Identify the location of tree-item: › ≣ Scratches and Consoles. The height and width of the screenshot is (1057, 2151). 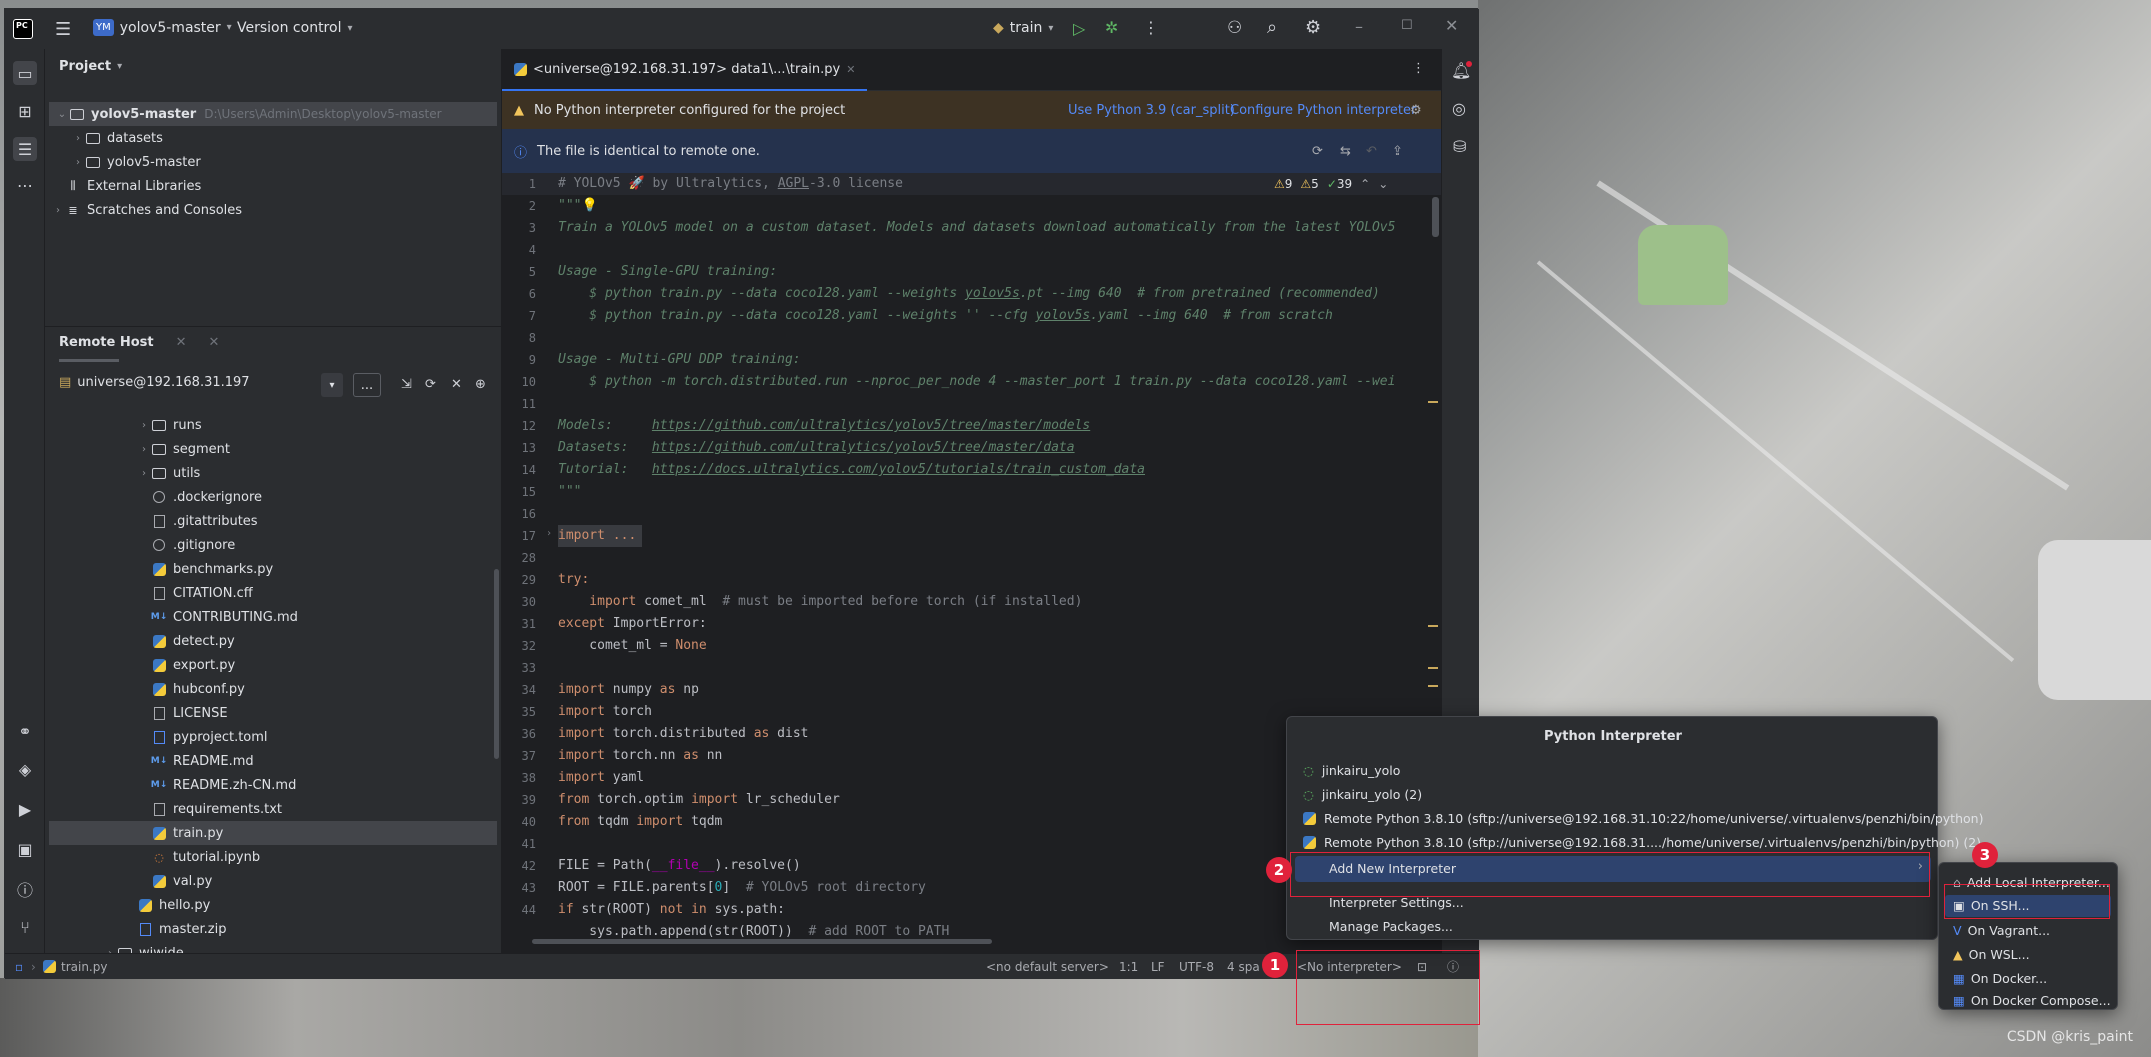
(143, 210).